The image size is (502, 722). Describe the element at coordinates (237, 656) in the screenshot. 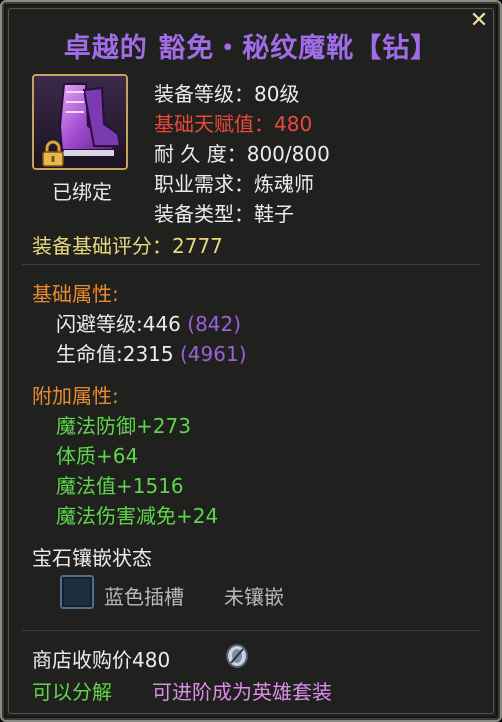

I see `silver-coin-icon` at that location.